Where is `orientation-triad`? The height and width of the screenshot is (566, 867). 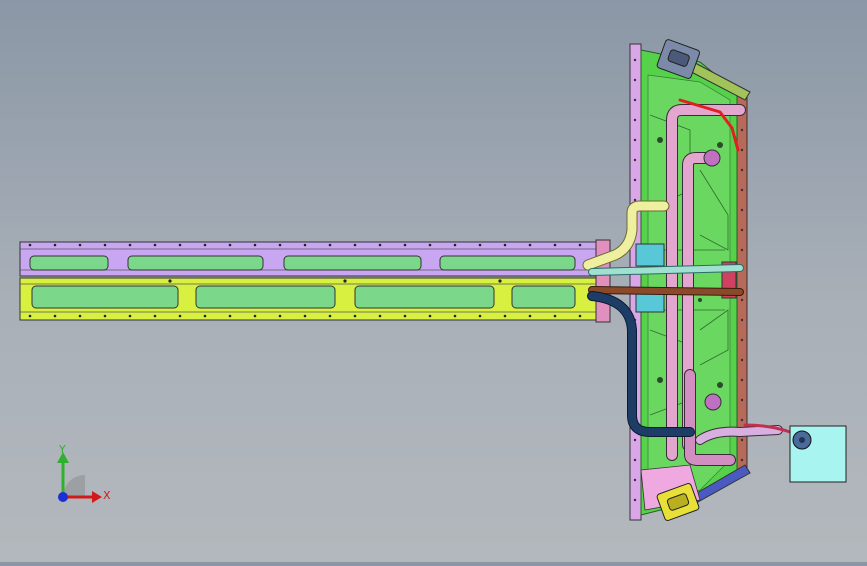
orientation-triad is located at coordinates (79, 477).